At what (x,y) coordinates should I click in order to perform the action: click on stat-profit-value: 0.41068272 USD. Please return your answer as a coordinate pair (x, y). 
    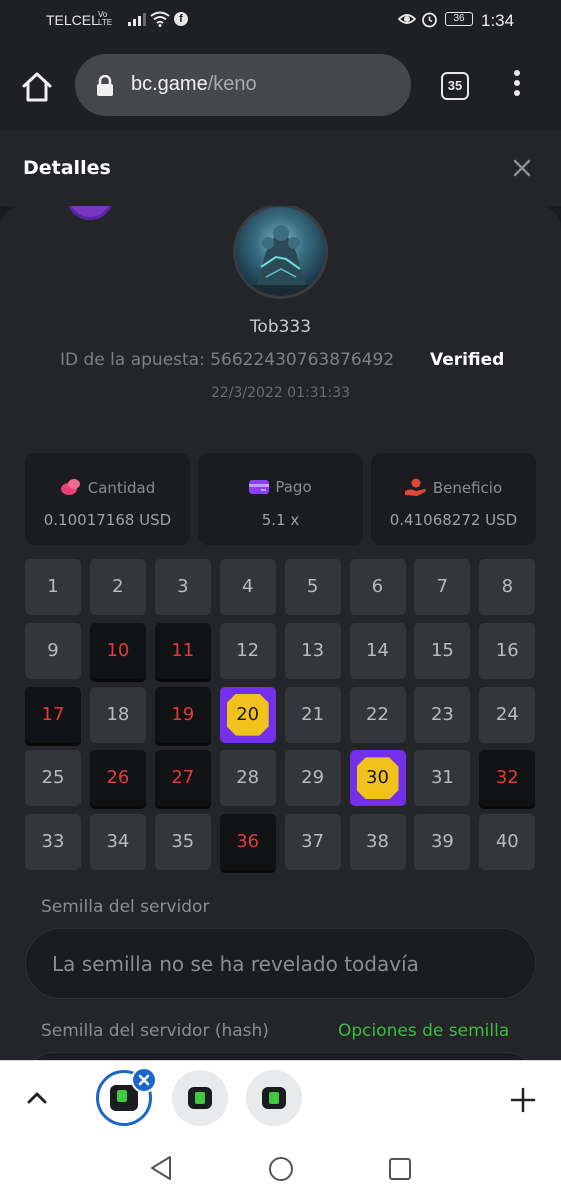
    Looking at the image, I should click on (453, 520).